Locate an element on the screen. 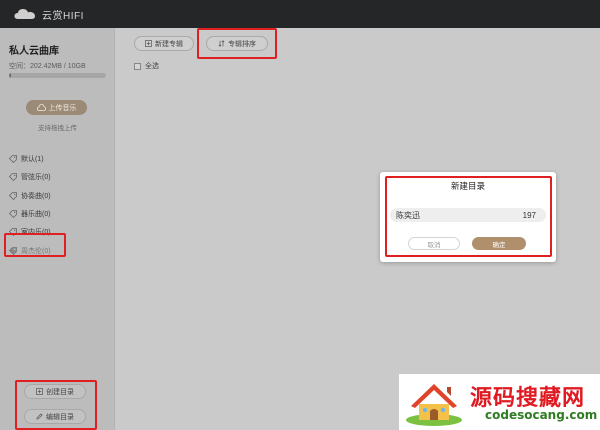 This screenshot has height=430, width=600. upload-music-button: 上传音乐 is located at coordinates (56, 107).